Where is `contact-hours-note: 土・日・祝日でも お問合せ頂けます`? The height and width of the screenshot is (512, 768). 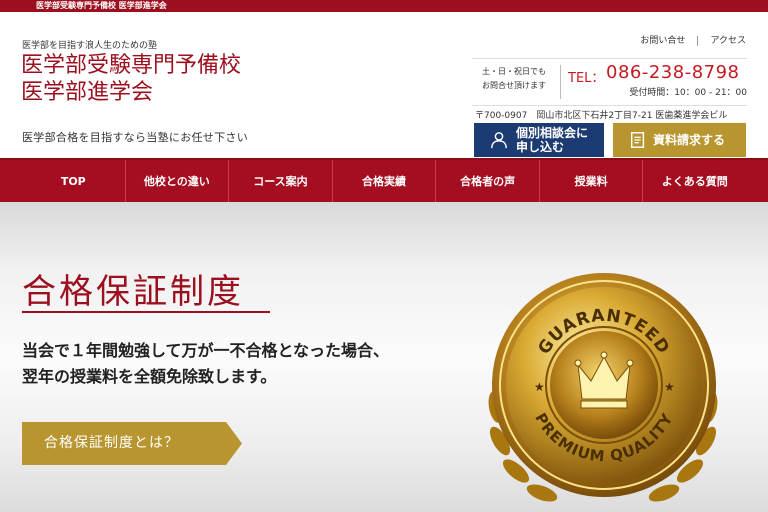 contact-hours-note: 土・日・祝日でも お問合せ頂けます is located at coordinates (514, 79).